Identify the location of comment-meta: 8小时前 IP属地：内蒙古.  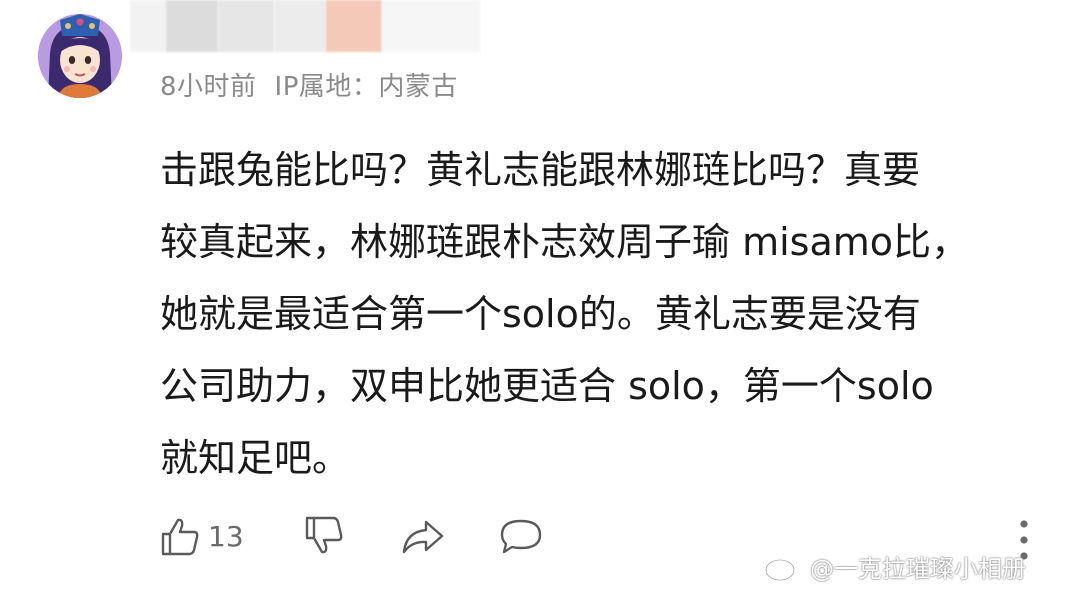
(309, 84).